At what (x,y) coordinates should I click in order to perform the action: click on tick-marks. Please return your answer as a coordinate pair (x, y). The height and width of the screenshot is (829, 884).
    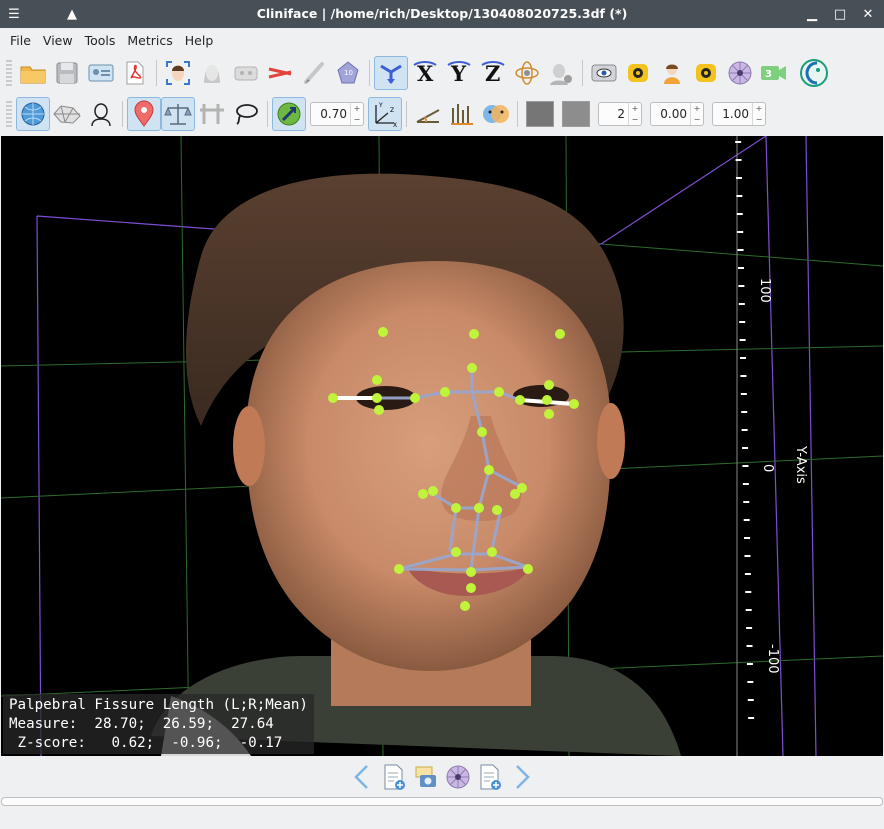
    Looking at the image, I should click on (745, 430).